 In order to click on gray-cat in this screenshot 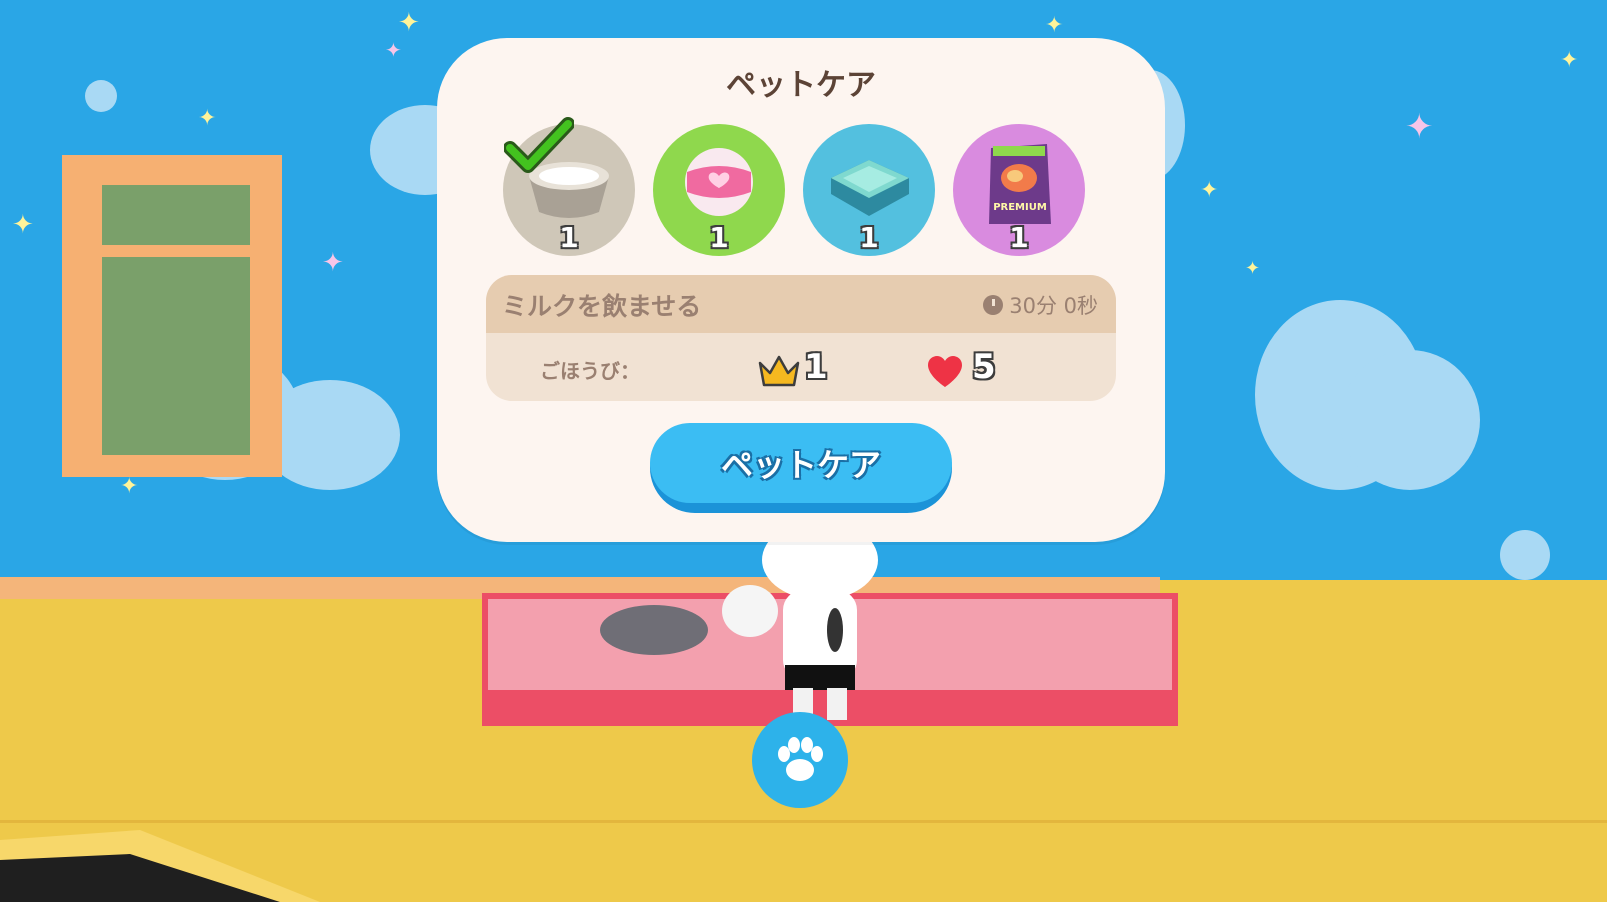, I will do `click(654, 630)`.